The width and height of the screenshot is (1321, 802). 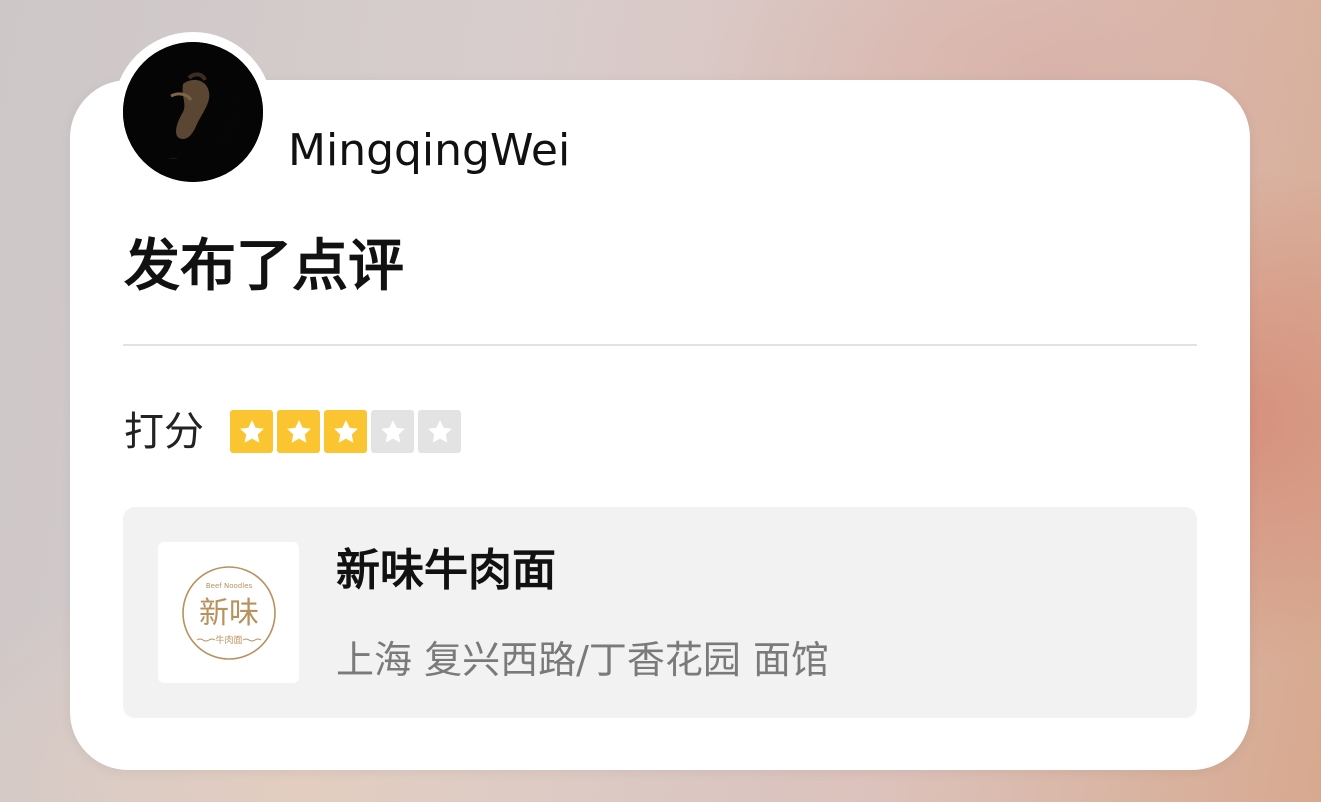 What do you see at coordinates (264, 266) in the screenshot?
I see `post-headline: 发布了点评` at bounding box center [264, 266].